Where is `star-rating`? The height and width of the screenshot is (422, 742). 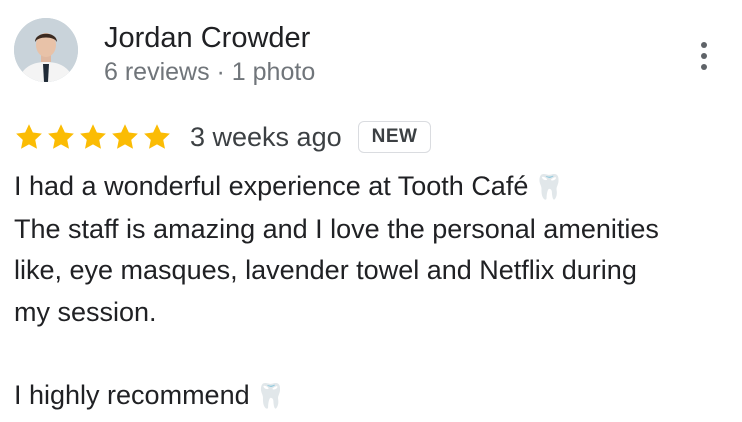
star-rating is located at coordinates (93, 137).